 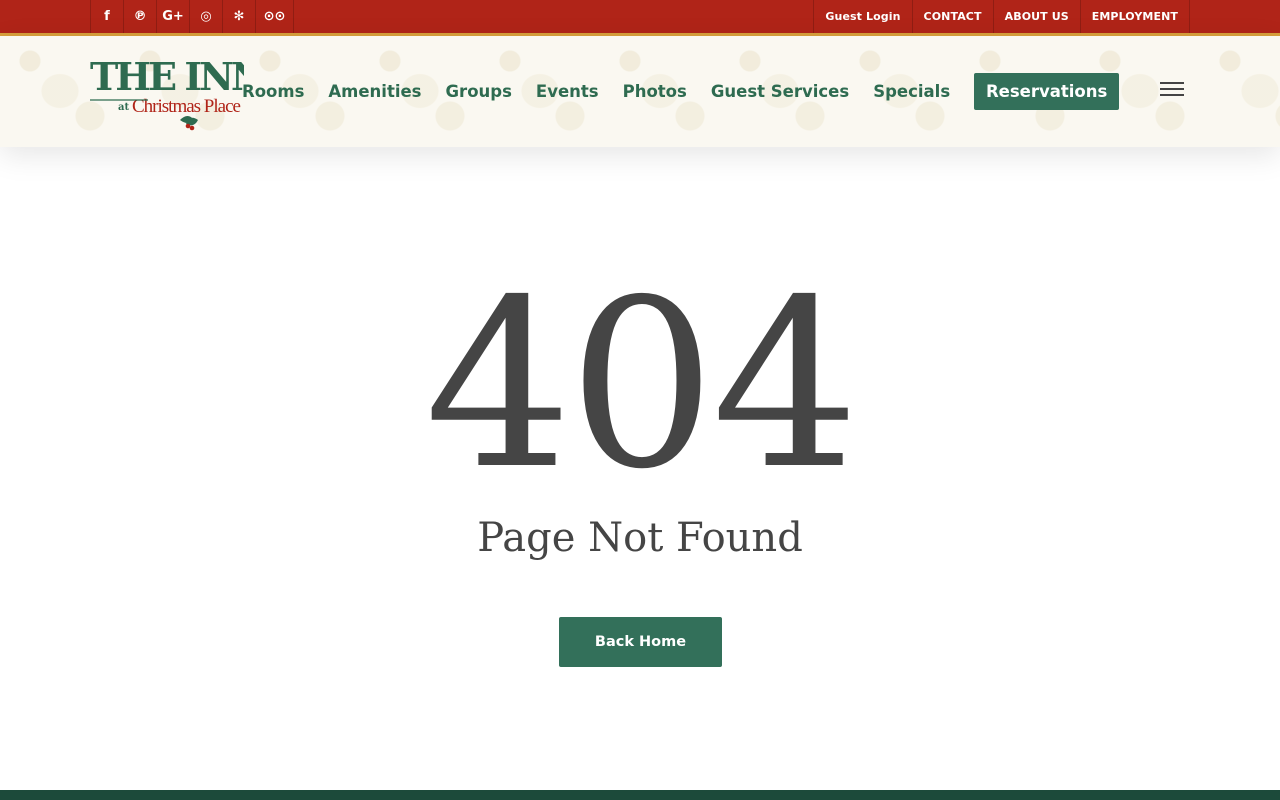 What do you see at coordinates (123, 107) in the screenshot?
I see `logo-line2: at` at bounding box center [123, 107].